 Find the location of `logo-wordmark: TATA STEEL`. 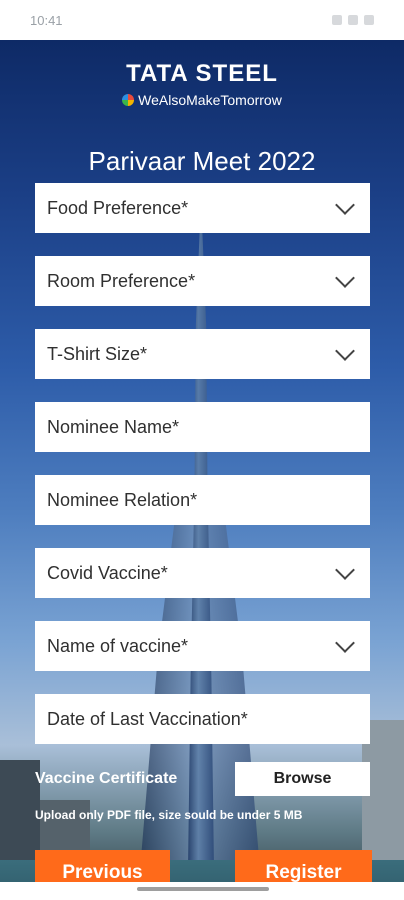

logo-wordmark: TATA STEEL is located at coordinates (202, 73).